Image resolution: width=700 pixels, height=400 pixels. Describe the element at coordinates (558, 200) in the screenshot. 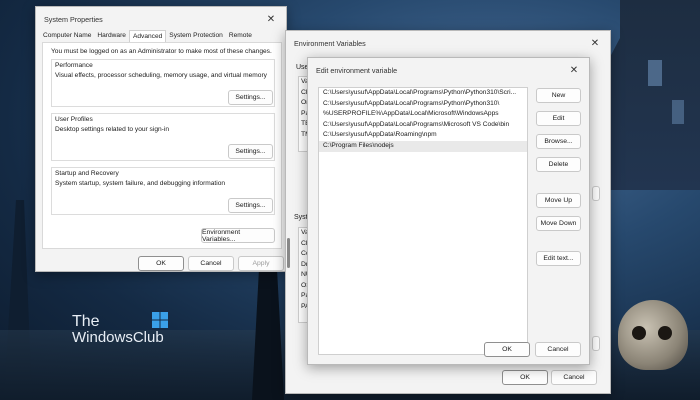

I see `move-up-button: Move Up` at that location.